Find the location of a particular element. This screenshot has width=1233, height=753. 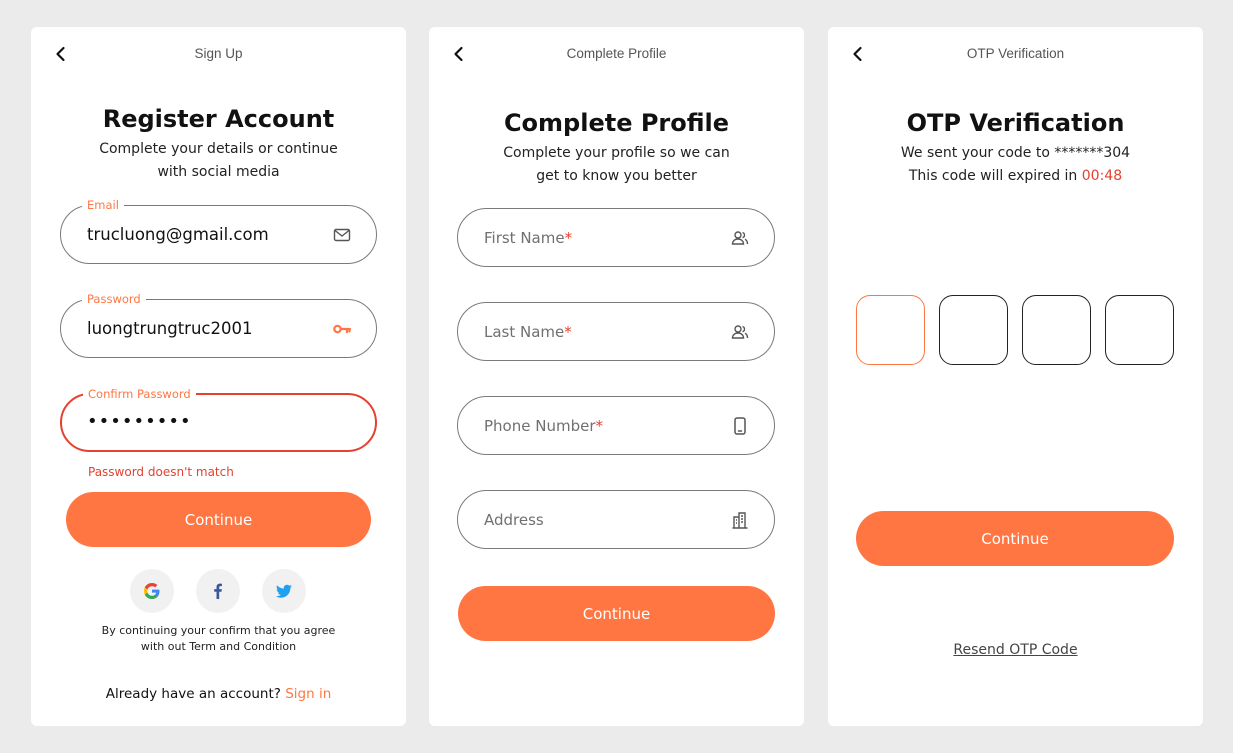

signin-prompt: Already have an account? Sign in is located at coordinates (218, 694).